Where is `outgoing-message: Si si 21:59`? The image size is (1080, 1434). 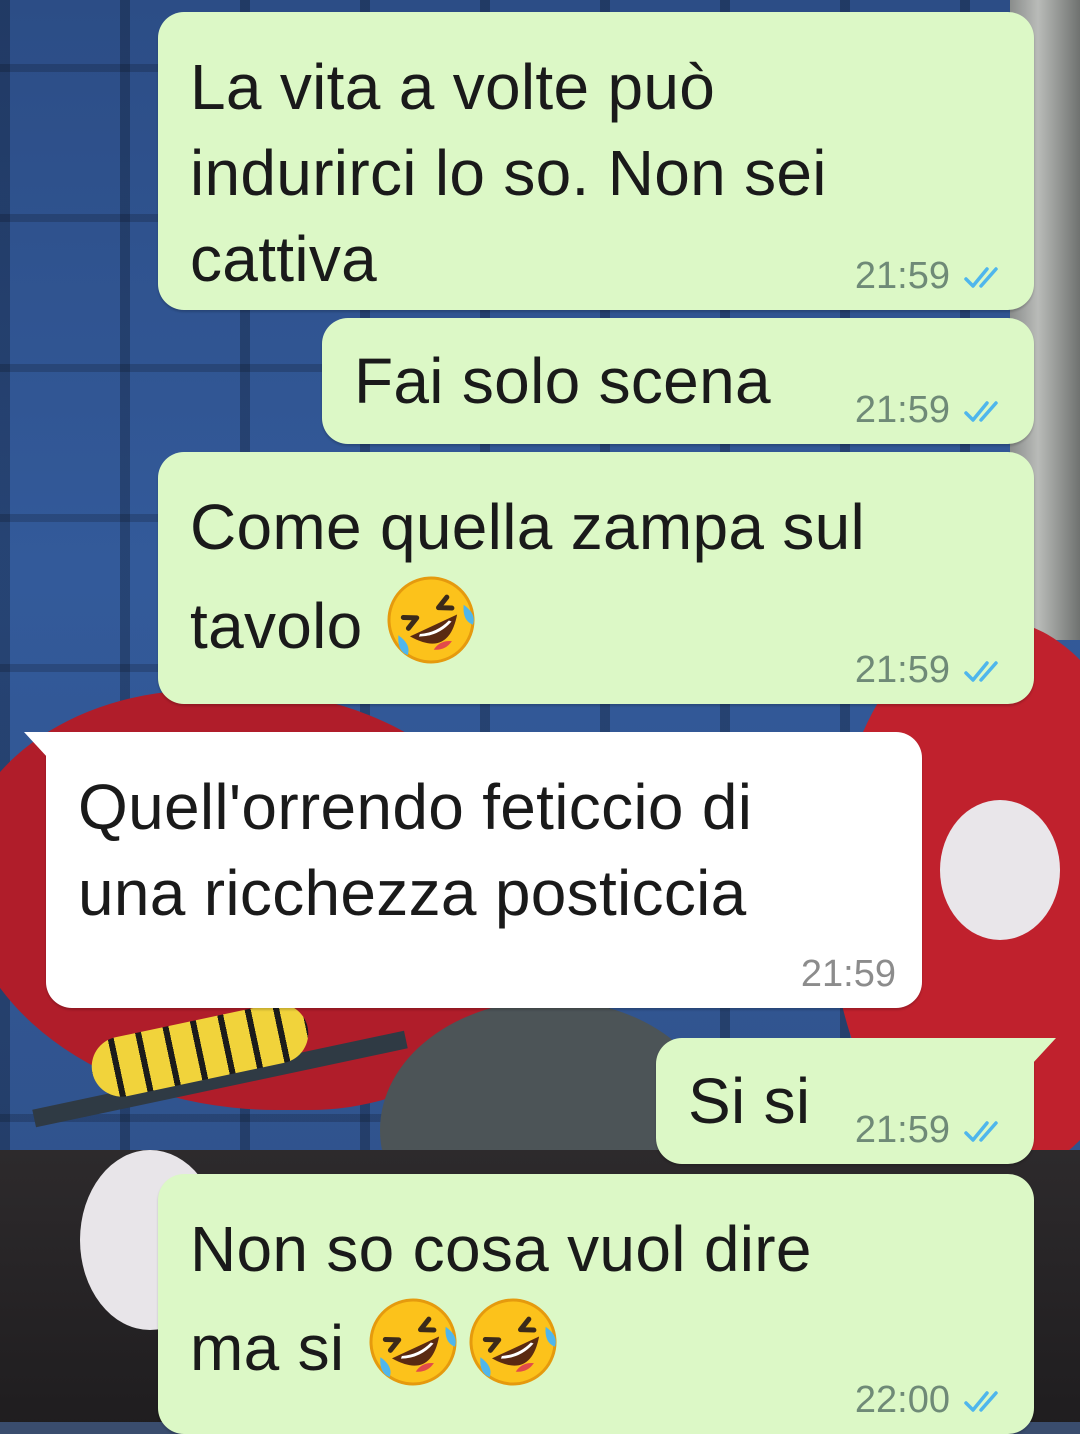 outgoing-message: Si si 21:59 is located at coordinates (856, 1101).